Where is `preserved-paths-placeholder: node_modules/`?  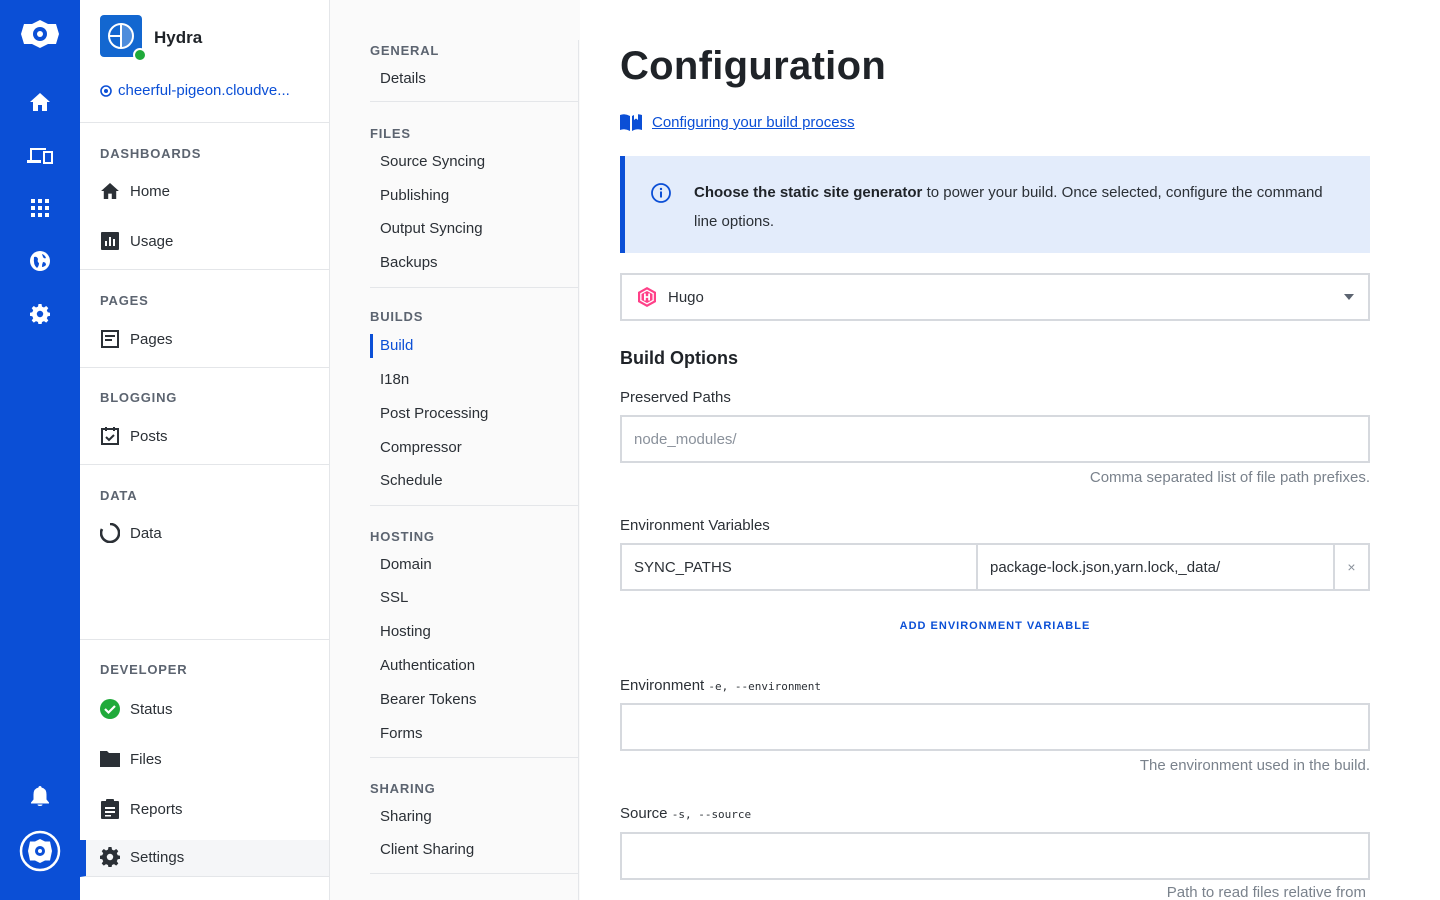 preserved-paths-placeholder: node_modules/ is located at coordinates (685, 439).